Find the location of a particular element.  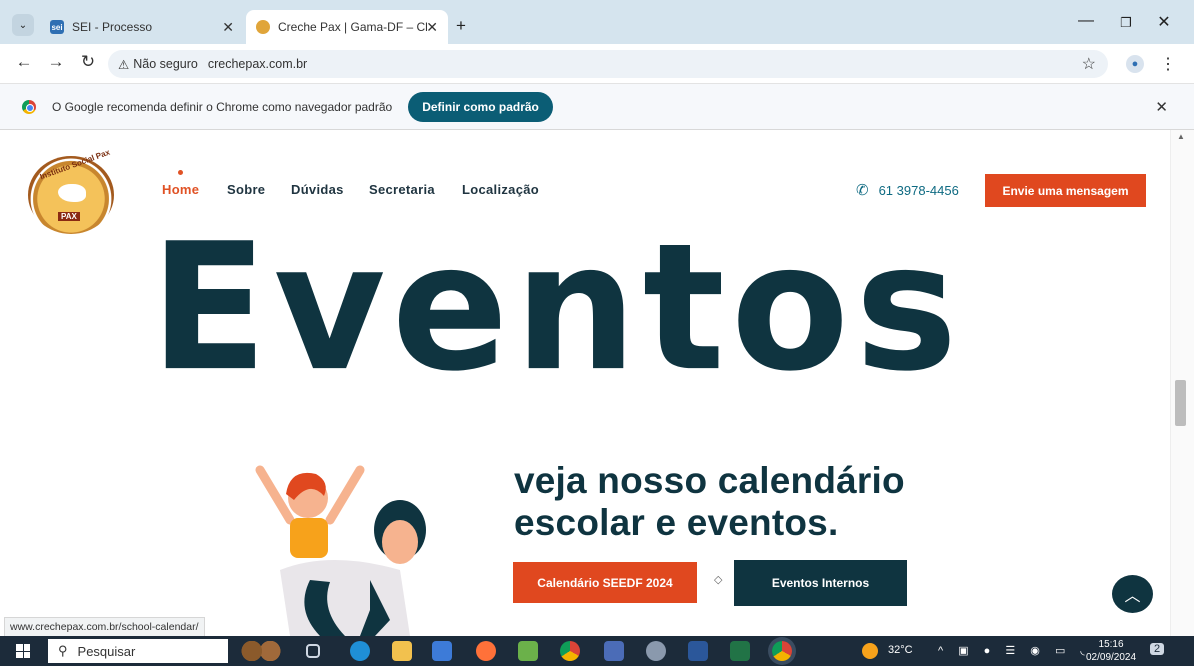

url-text: crechepax.com.br is located at coordinates (257, 64).